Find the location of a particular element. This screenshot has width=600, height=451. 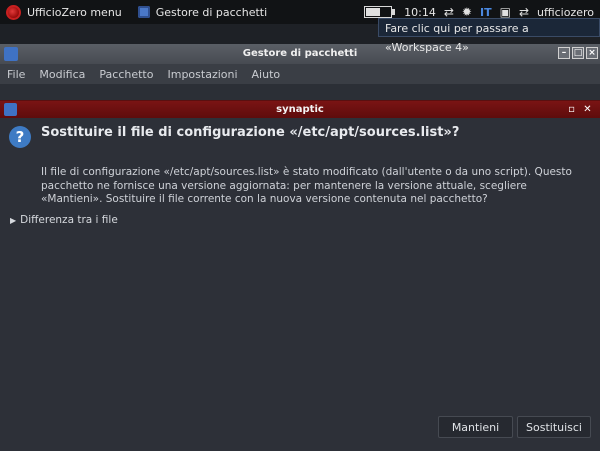

app-menu-label: UfficioZero menu is located at coordinates (74, 12).